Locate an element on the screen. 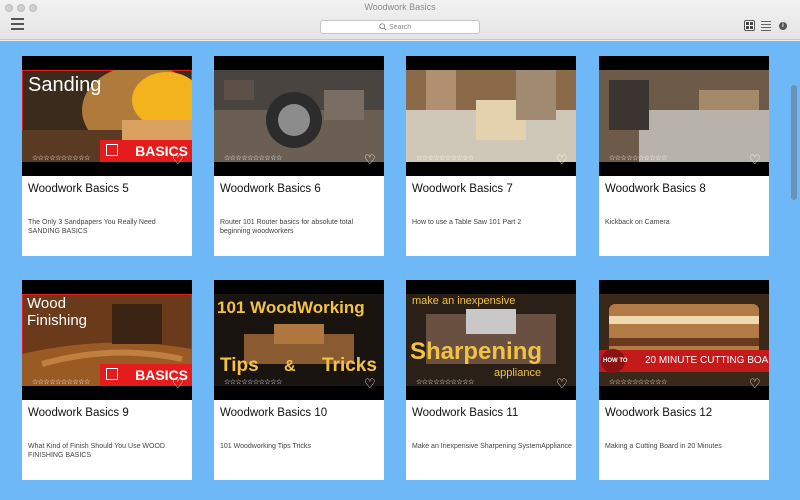 This screenshot has height=500, width=800. kickback-thumbnail-image is located at coordinates (684, 116).